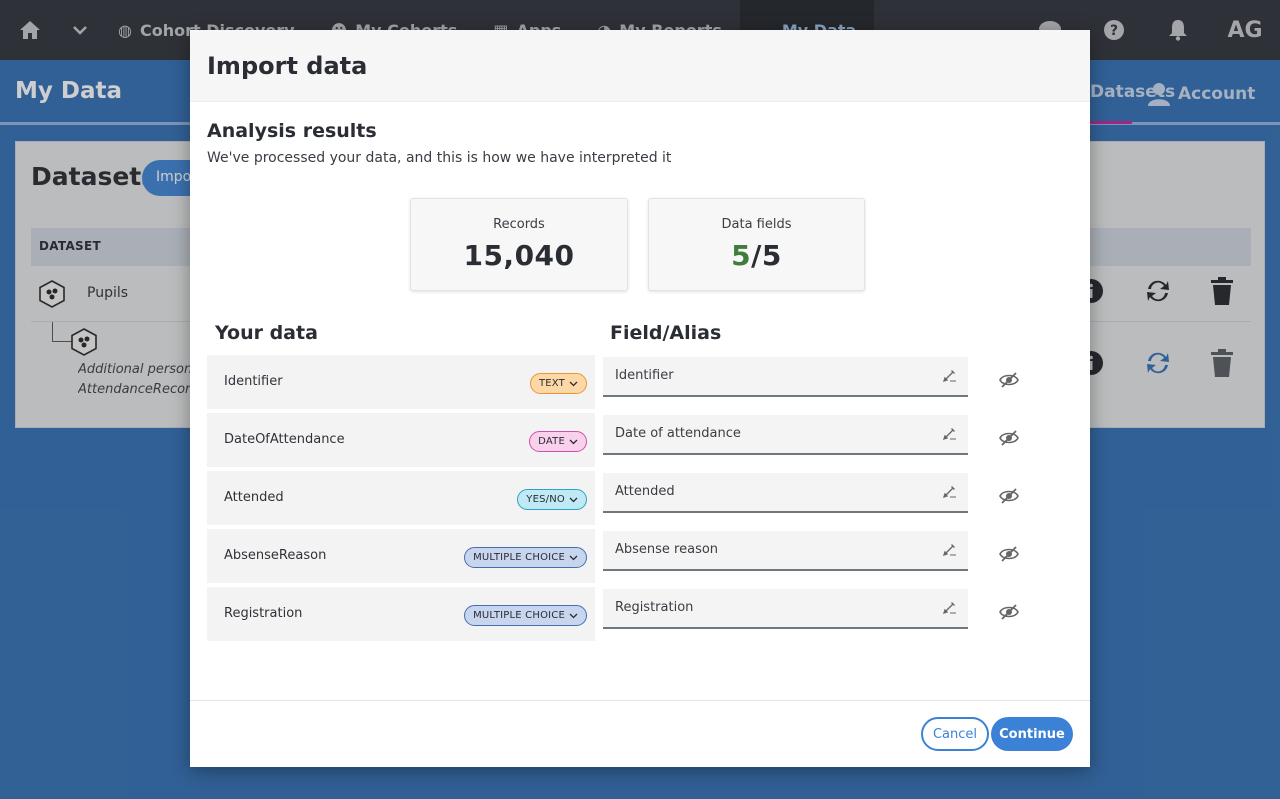 The height and width of the screenshot is (799, 1280). I want to click on type-dropdown: DATE, so click(558, 441).